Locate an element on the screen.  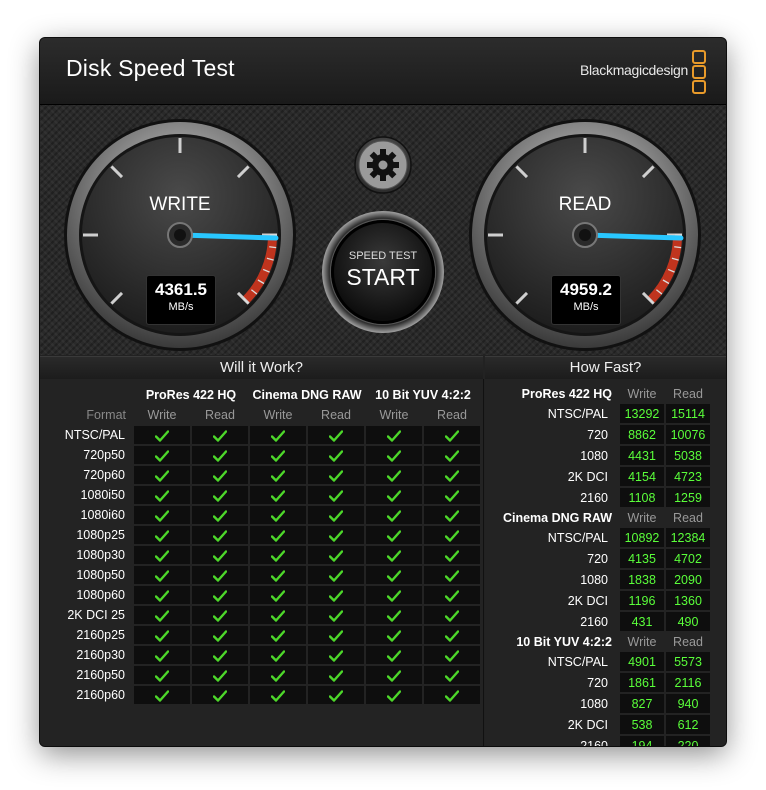
write-fps-value: 4431 is located at coordinates (642, 455).